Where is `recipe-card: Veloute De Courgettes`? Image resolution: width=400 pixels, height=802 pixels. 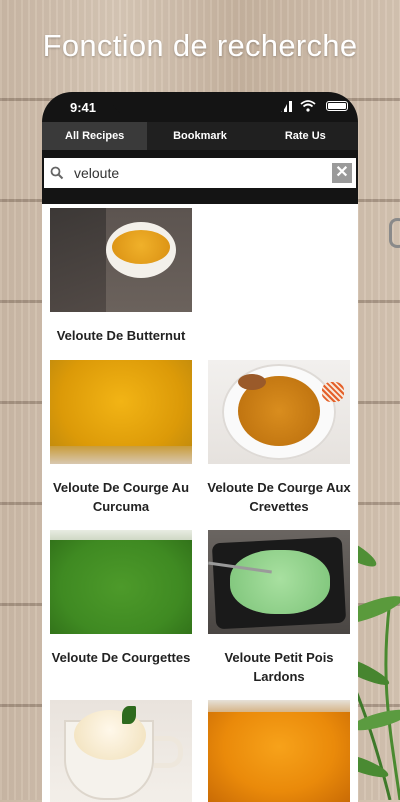
recipe-card: Veloute De Courgettes is located at coordinates (121, 598).